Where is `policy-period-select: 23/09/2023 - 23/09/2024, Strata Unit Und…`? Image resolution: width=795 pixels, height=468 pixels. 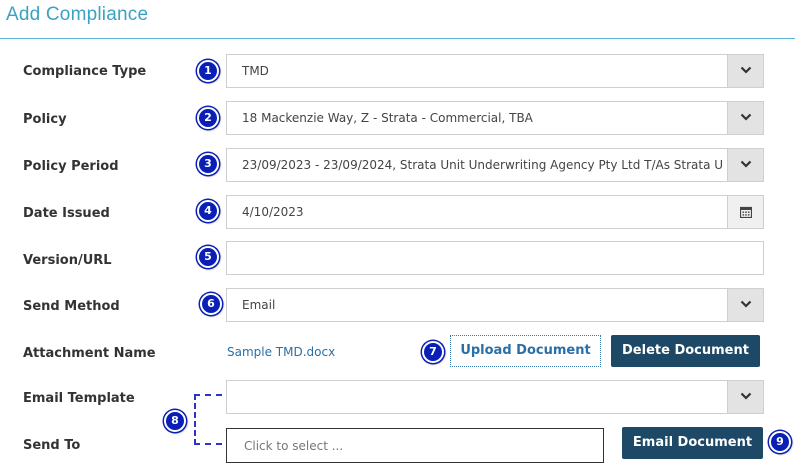
policy-period-select: 23/09/2023 - 23/09/2024, Strata Unit Und… is located at coordinates (495, 165).